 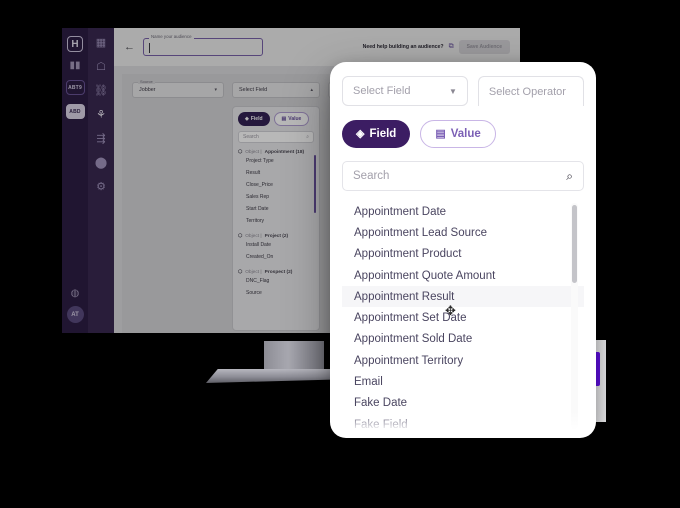 I want to click on bg-field-placeholder: Select Field, so click(x=253, y=90).